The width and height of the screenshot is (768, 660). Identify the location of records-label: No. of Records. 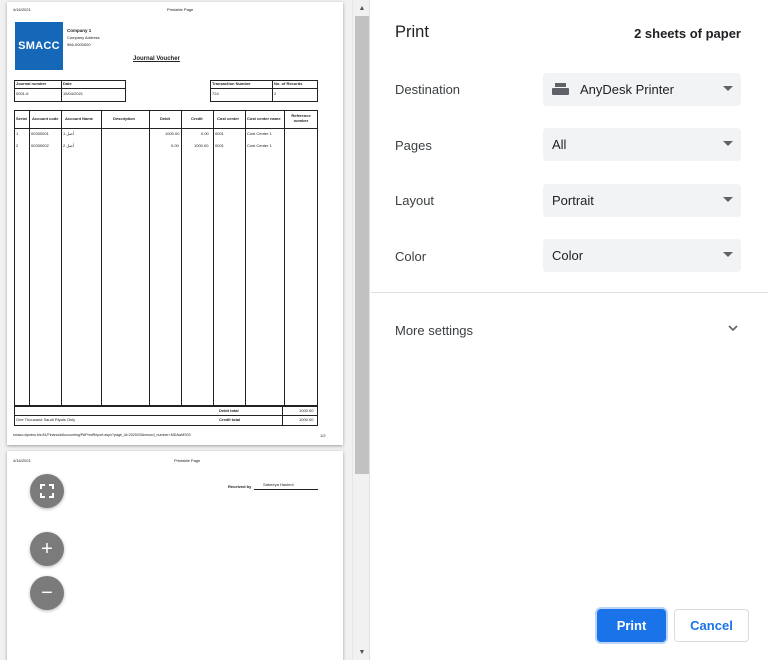
(288, 83).